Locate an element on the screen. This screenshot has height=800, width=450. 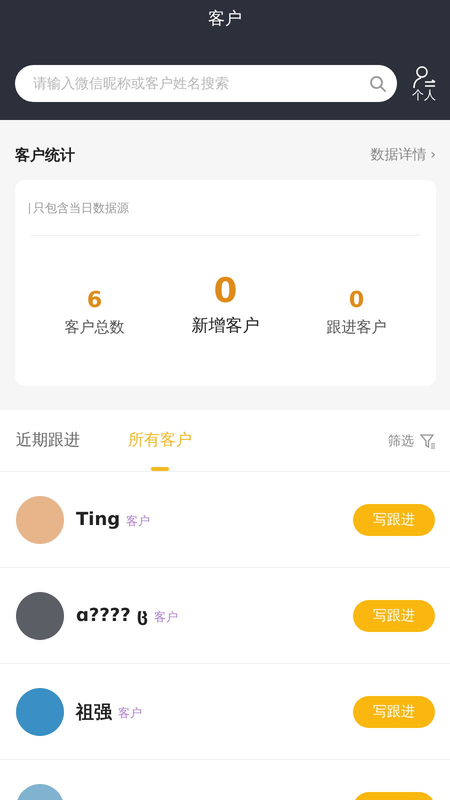
data-details-link: 数据详情 › is located at coordinates (403, 155).